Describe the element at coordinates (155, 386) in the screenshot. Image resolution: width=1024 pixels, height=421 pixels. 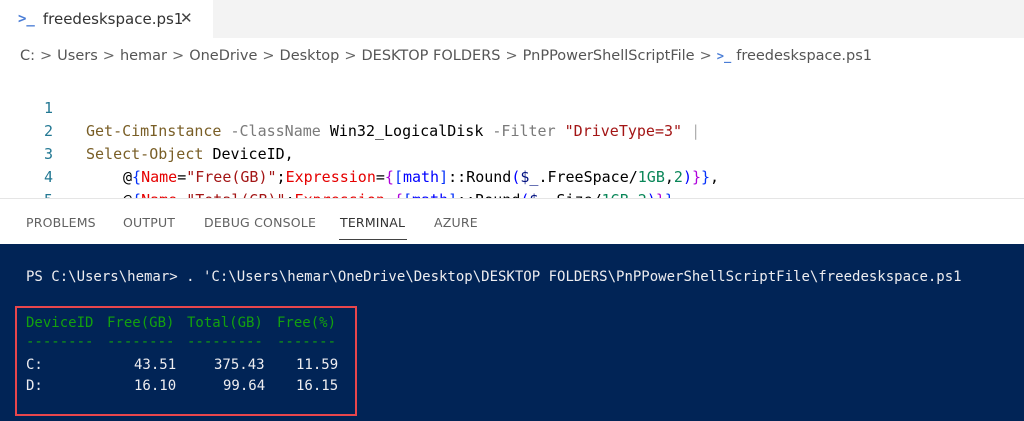
I see `free-gb-cell: 16.10` at that location.